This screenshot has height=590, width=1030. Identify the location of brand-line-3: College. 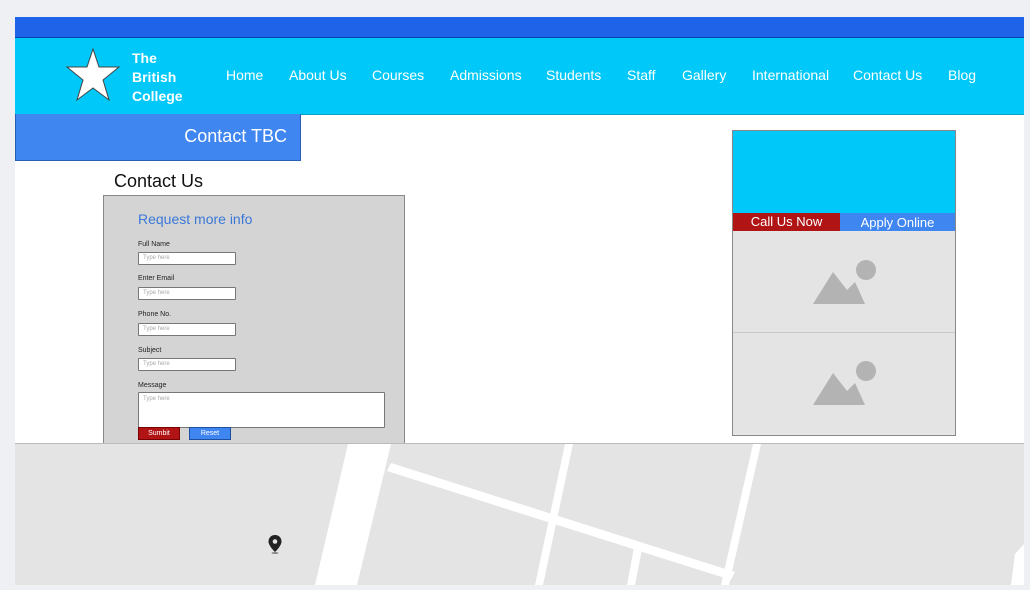
(157, 96).